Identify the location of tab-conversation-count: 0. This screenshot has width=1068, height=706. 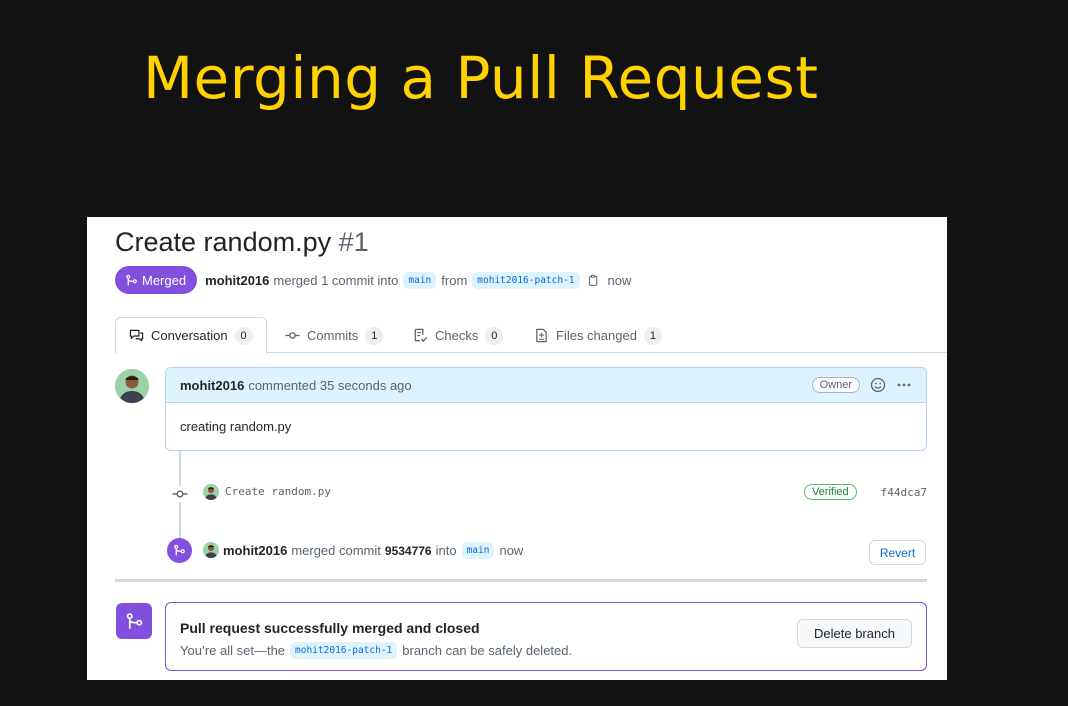
(243, 335).